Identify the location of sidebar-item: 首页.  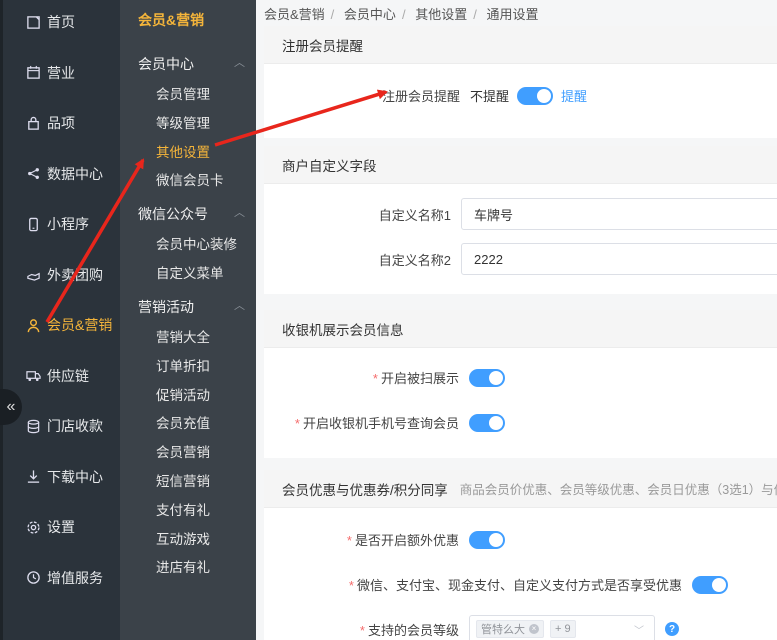
(61, 23).